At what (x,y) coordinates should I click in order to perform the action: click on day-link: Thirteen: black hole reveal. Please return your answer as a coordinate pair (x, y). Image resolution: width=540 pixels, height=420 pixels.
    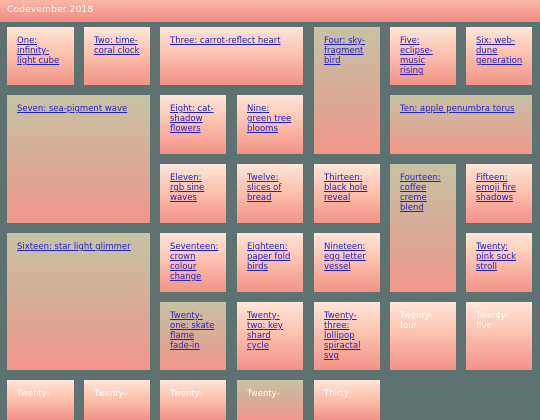
    Looking at the image, I should click on (345, 188).